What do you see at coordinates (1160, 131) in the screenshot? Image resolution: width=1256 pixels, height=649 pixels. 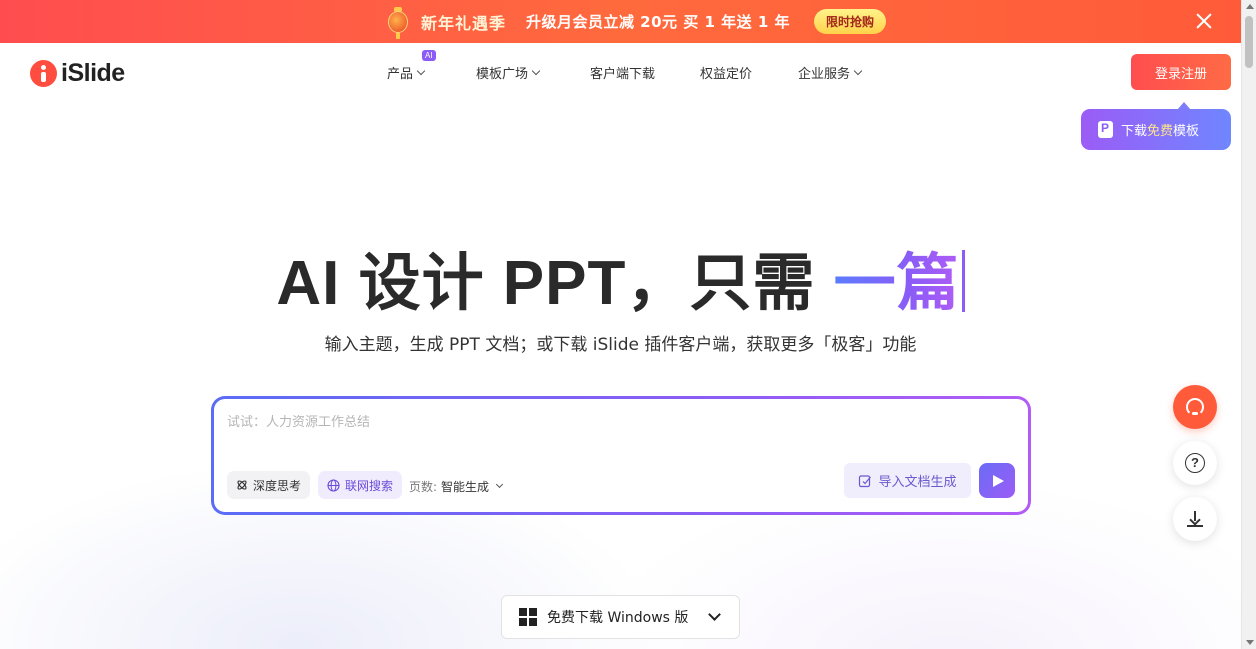 I see `tooltip-text: 下载免费模板` at bounding box center [1160, 131].